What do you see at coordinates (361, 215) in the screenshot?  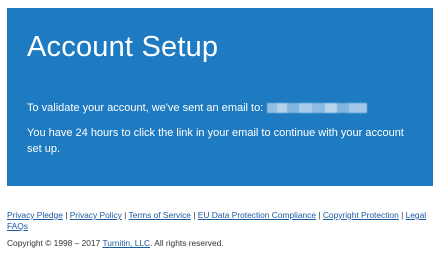 I see `footer-link-copyright-protection: Copyright Protection` at bounding box center [361, 215].